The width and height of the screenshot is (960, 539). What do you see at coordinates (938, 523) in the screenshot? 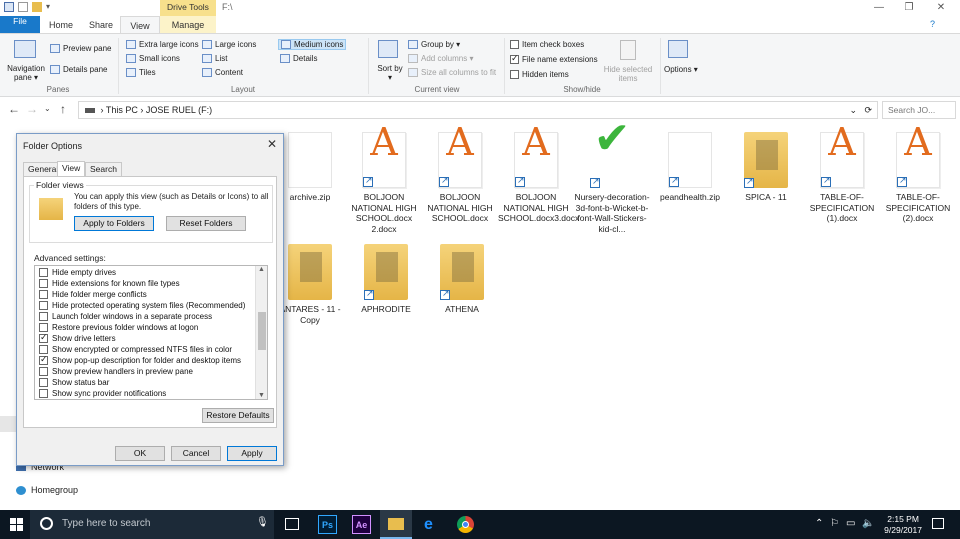
I see `action-center-icon` at bounding box center [938, 523].